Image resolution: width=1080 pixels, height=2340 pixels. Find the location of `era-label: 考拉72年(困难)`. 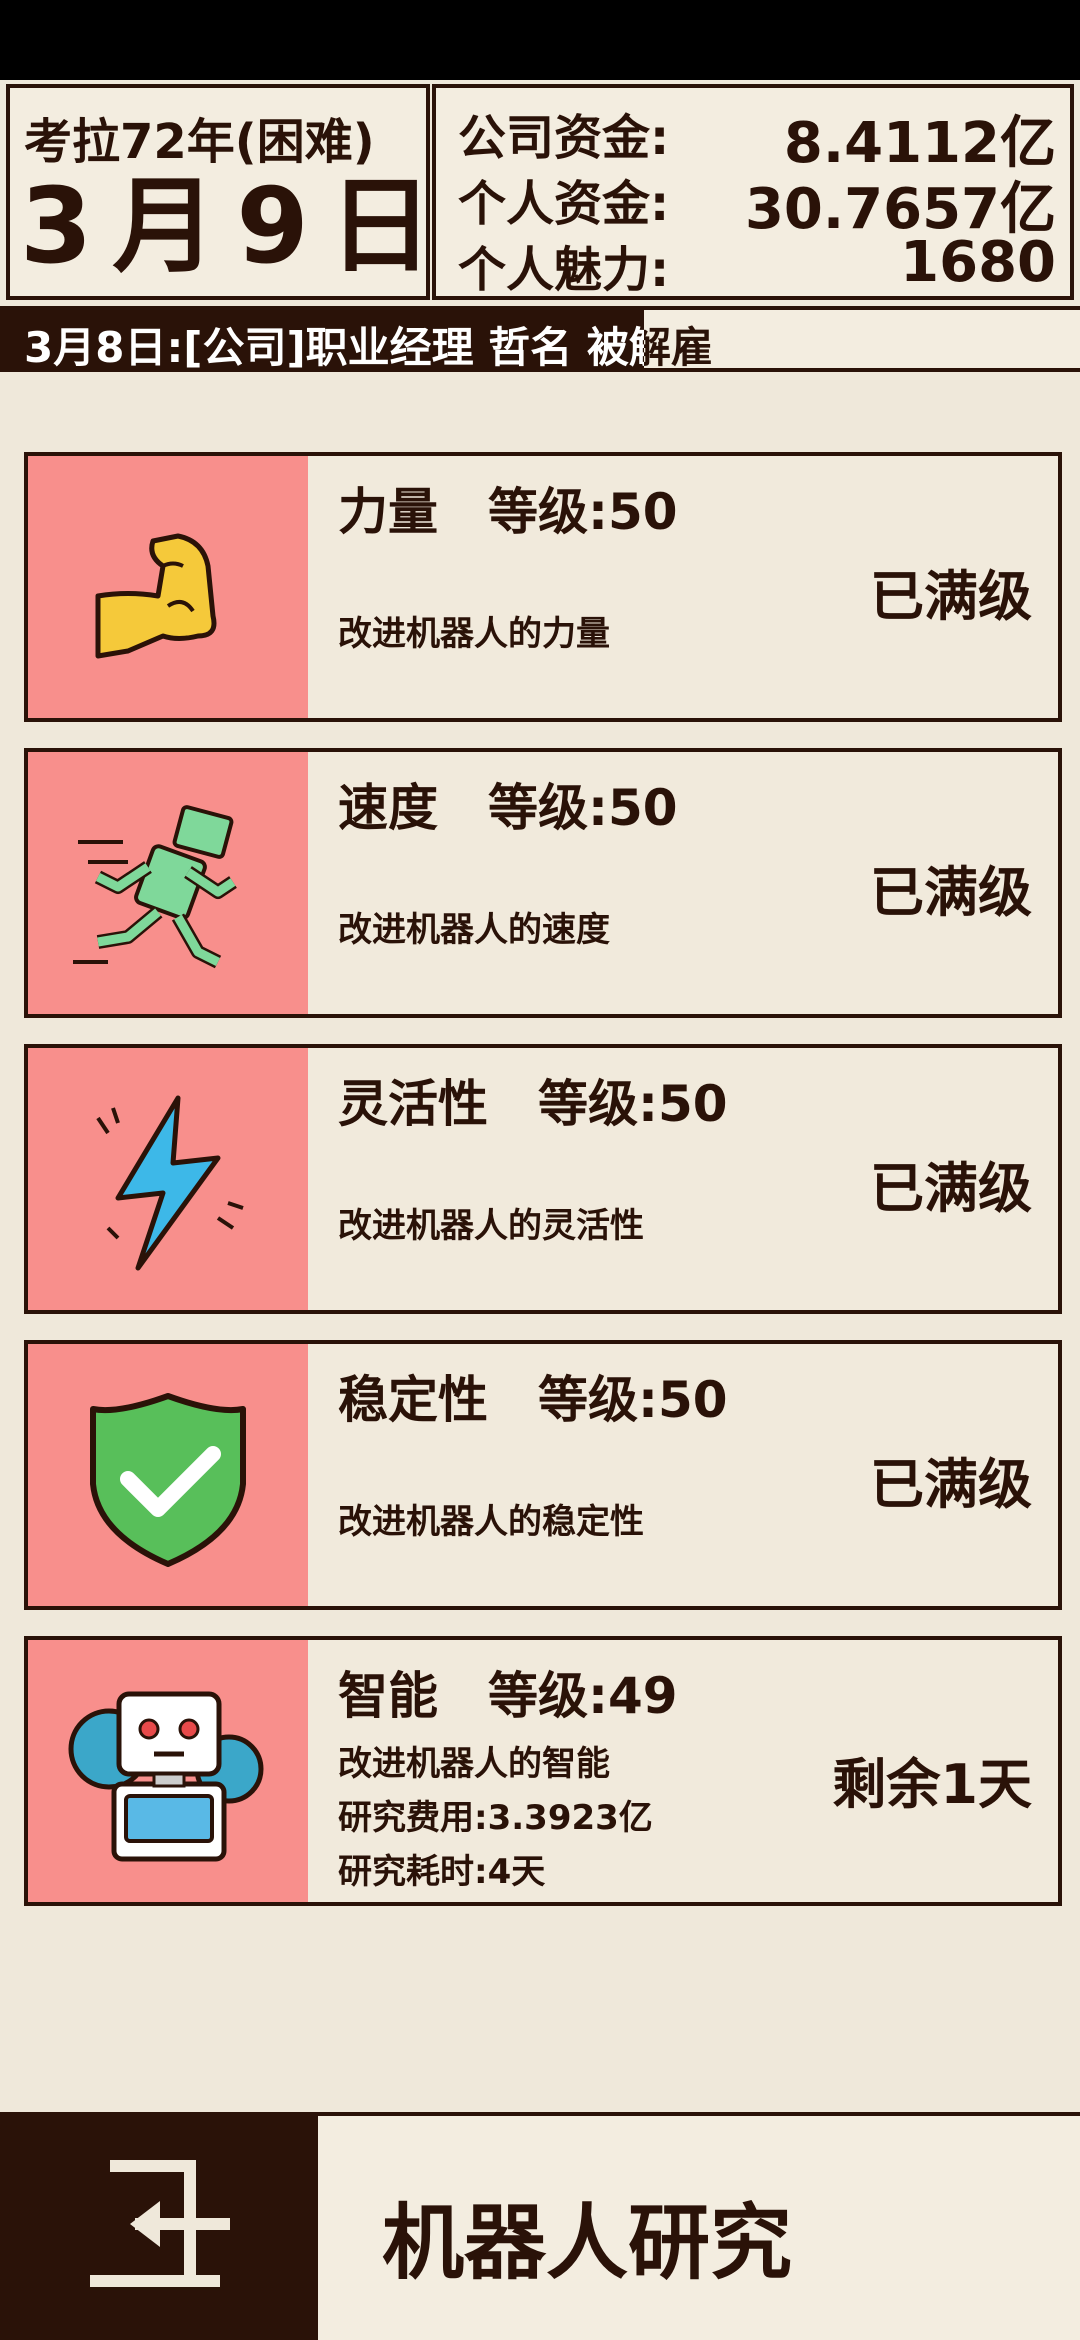

era-label: 考拉72年(困难) is located at coordinates (199, 142).